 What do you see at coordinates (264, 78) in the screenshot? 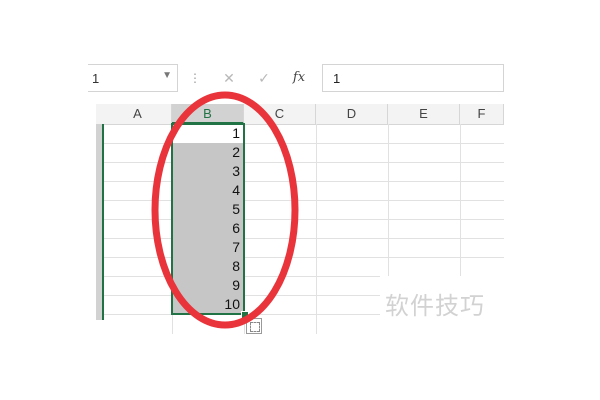
I see `enter-check-icon: ✓` at bounding box center [264, 78].